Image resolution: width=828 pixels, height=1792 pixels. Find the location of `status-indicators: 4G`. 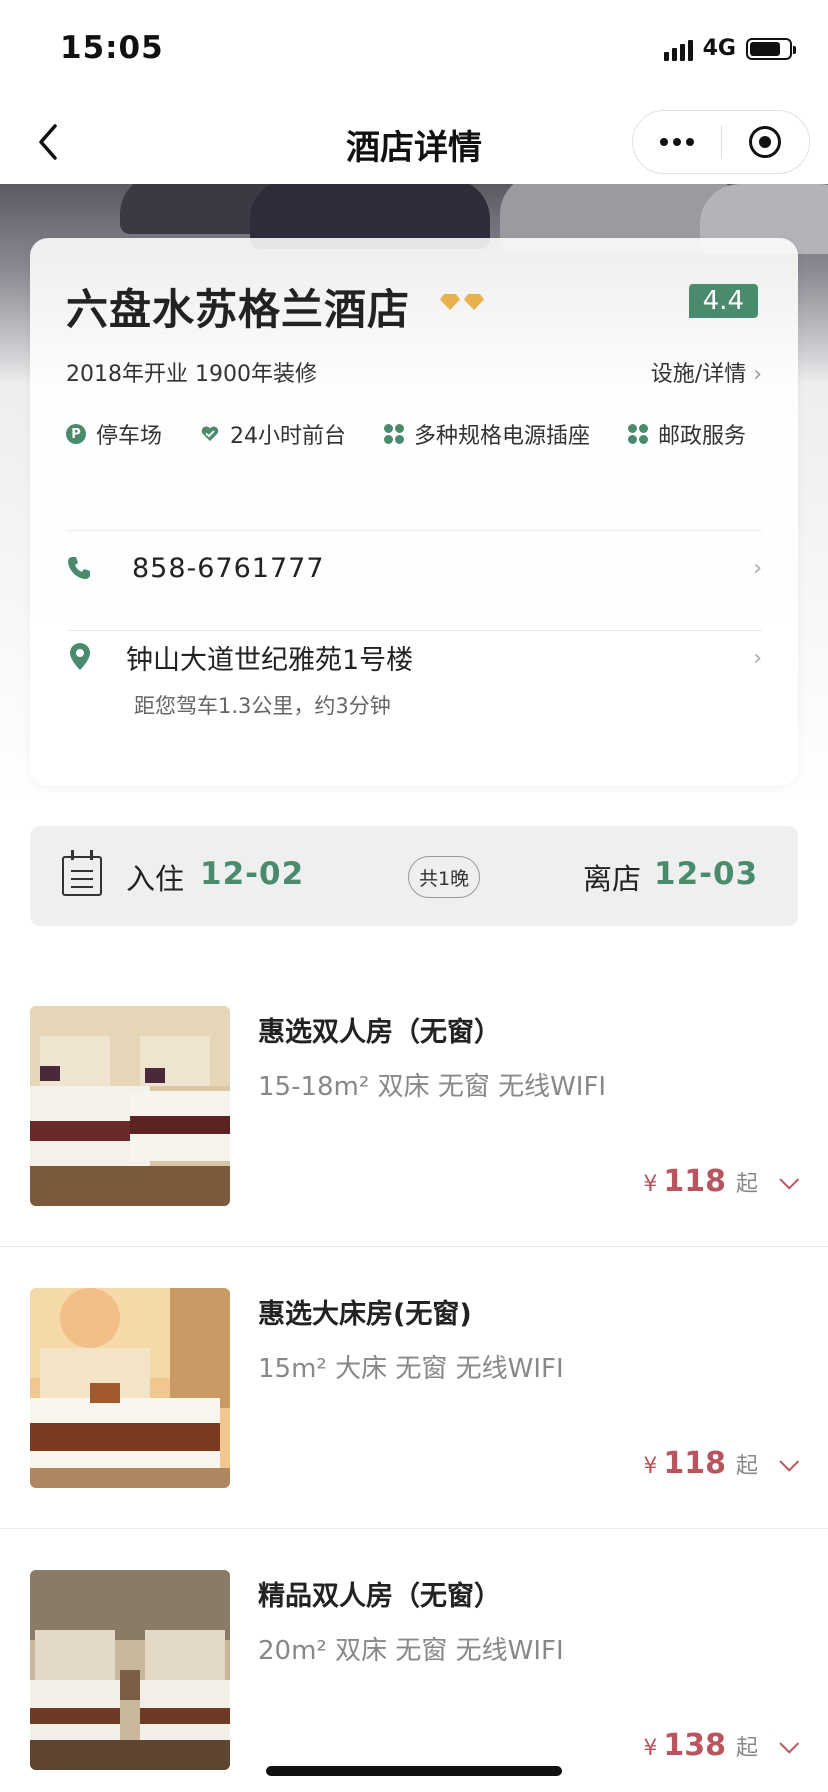

status-indicators: 4G is located at coordinates (729, 48).